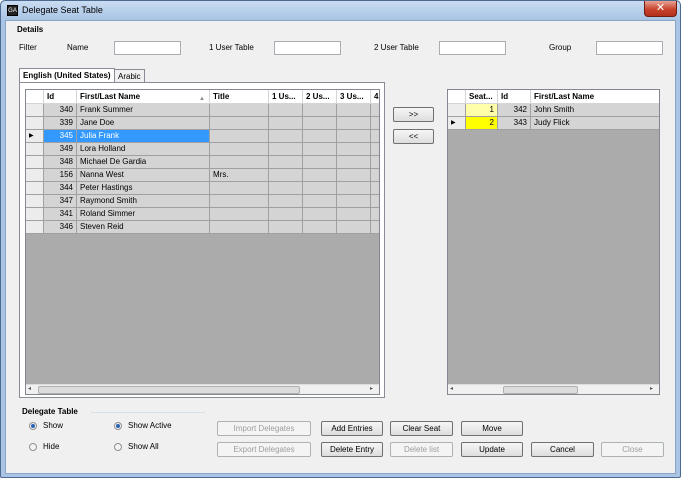 The height and width of the screenshot is (478, 681). What do you see at coordinates (60, 175) in the screenshot?
I see `cell-id: 156` at bounding box center [60, 175].